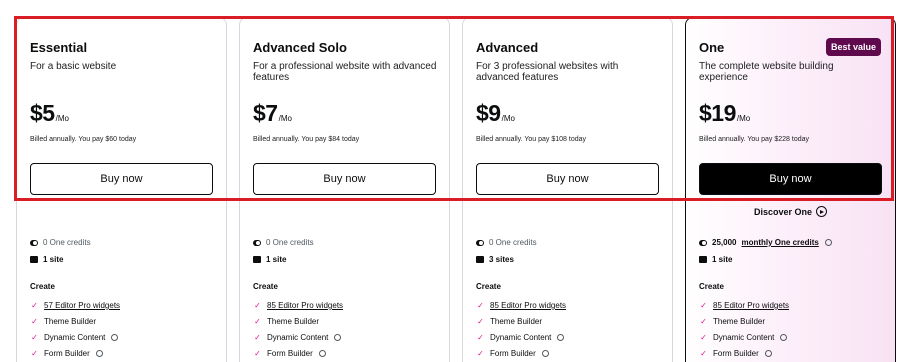 This screenshot has height=362, width=900. Describe the element at coordinates (570, 259) in the screenshot. I see `sites-row: 3 sites` at that location.